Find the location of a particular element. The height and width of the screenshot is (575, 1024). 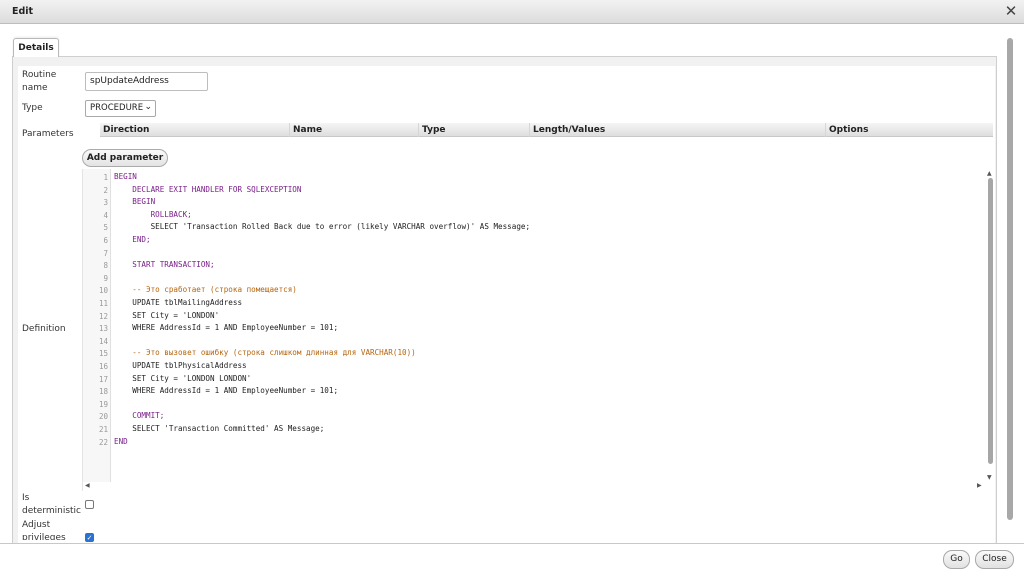

dialog-footer is located at coordinates (512, 559).